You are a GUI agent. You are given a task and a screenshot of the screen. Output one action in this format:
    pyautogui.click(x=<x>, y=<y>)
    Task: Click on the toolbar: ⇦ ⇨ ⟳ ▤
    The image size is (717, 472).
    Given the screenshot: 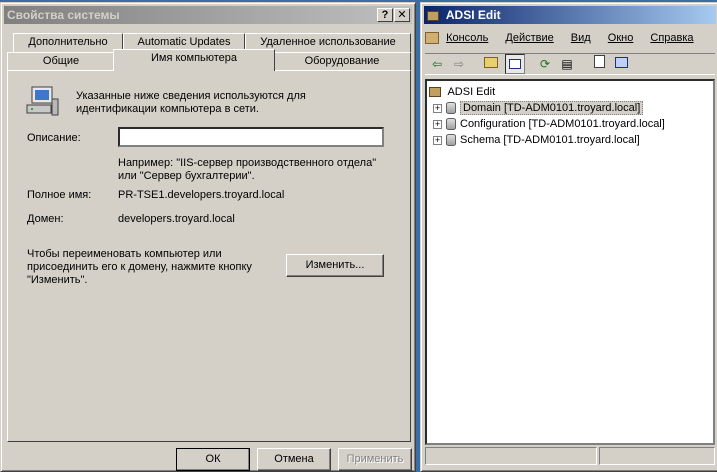 What is the action you would take?
    pyautogui.click(x=570, y=64)
    